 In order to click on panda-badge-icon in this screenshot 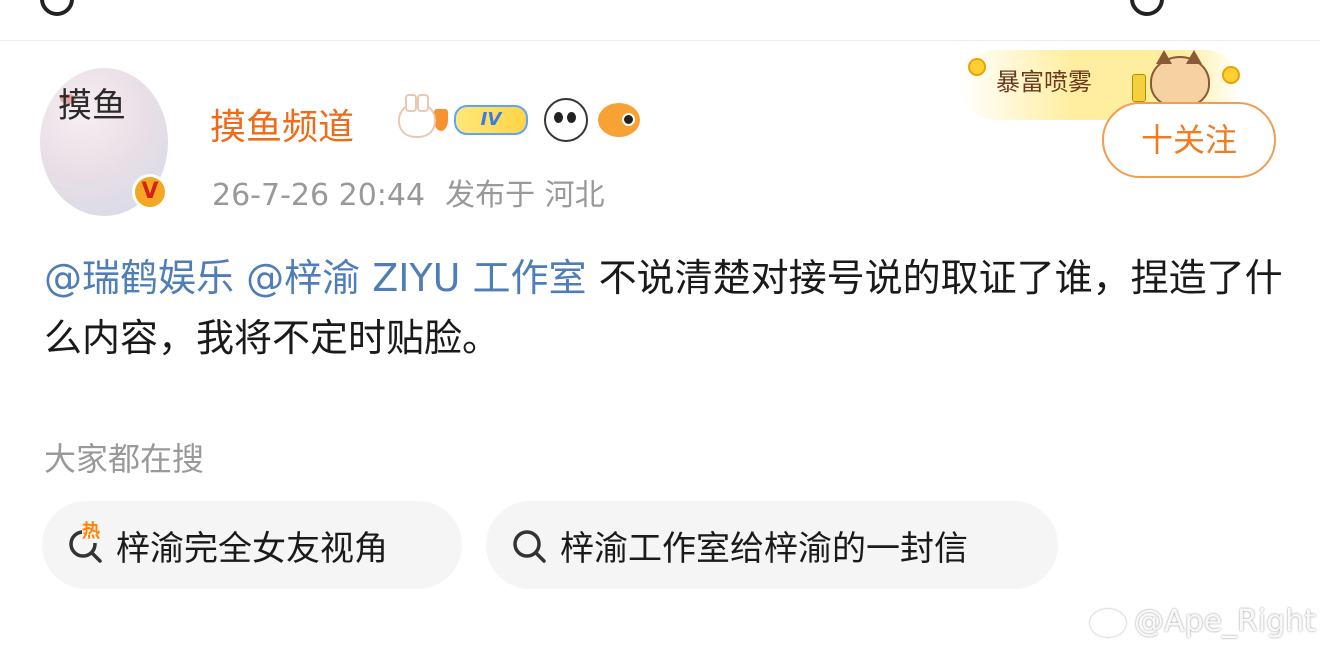, I will do `click(566, 120)`.